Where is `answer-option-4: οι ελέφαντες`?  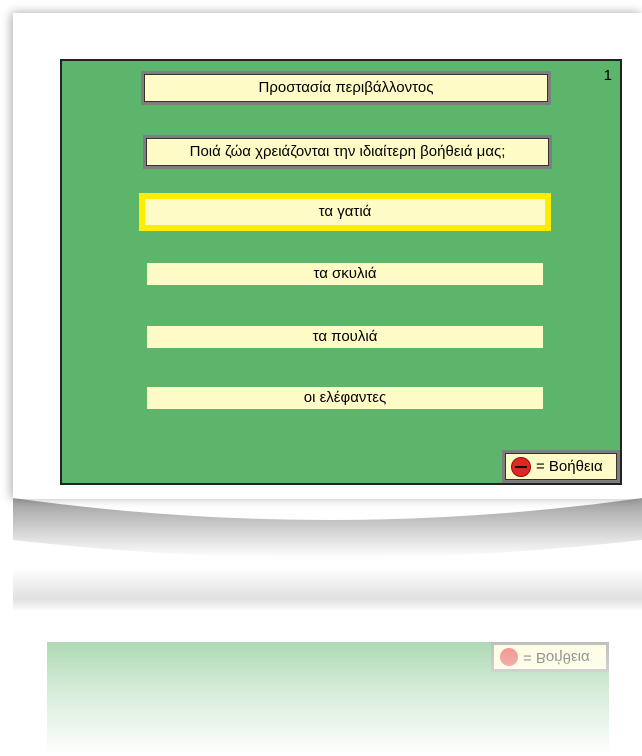
answer-option-4: οι ελέφαντες is located at coordinates (345, 398).